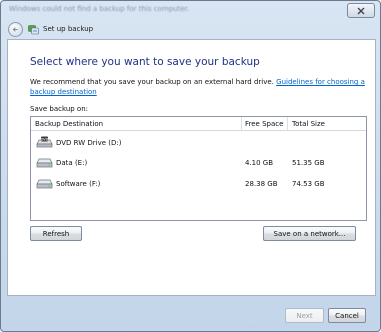 This screenshot has width=381, height=332. What do you see at coordinates (304, 315) in the screenshot?
I see `next-button: Next` at bounding box center [304, 315].